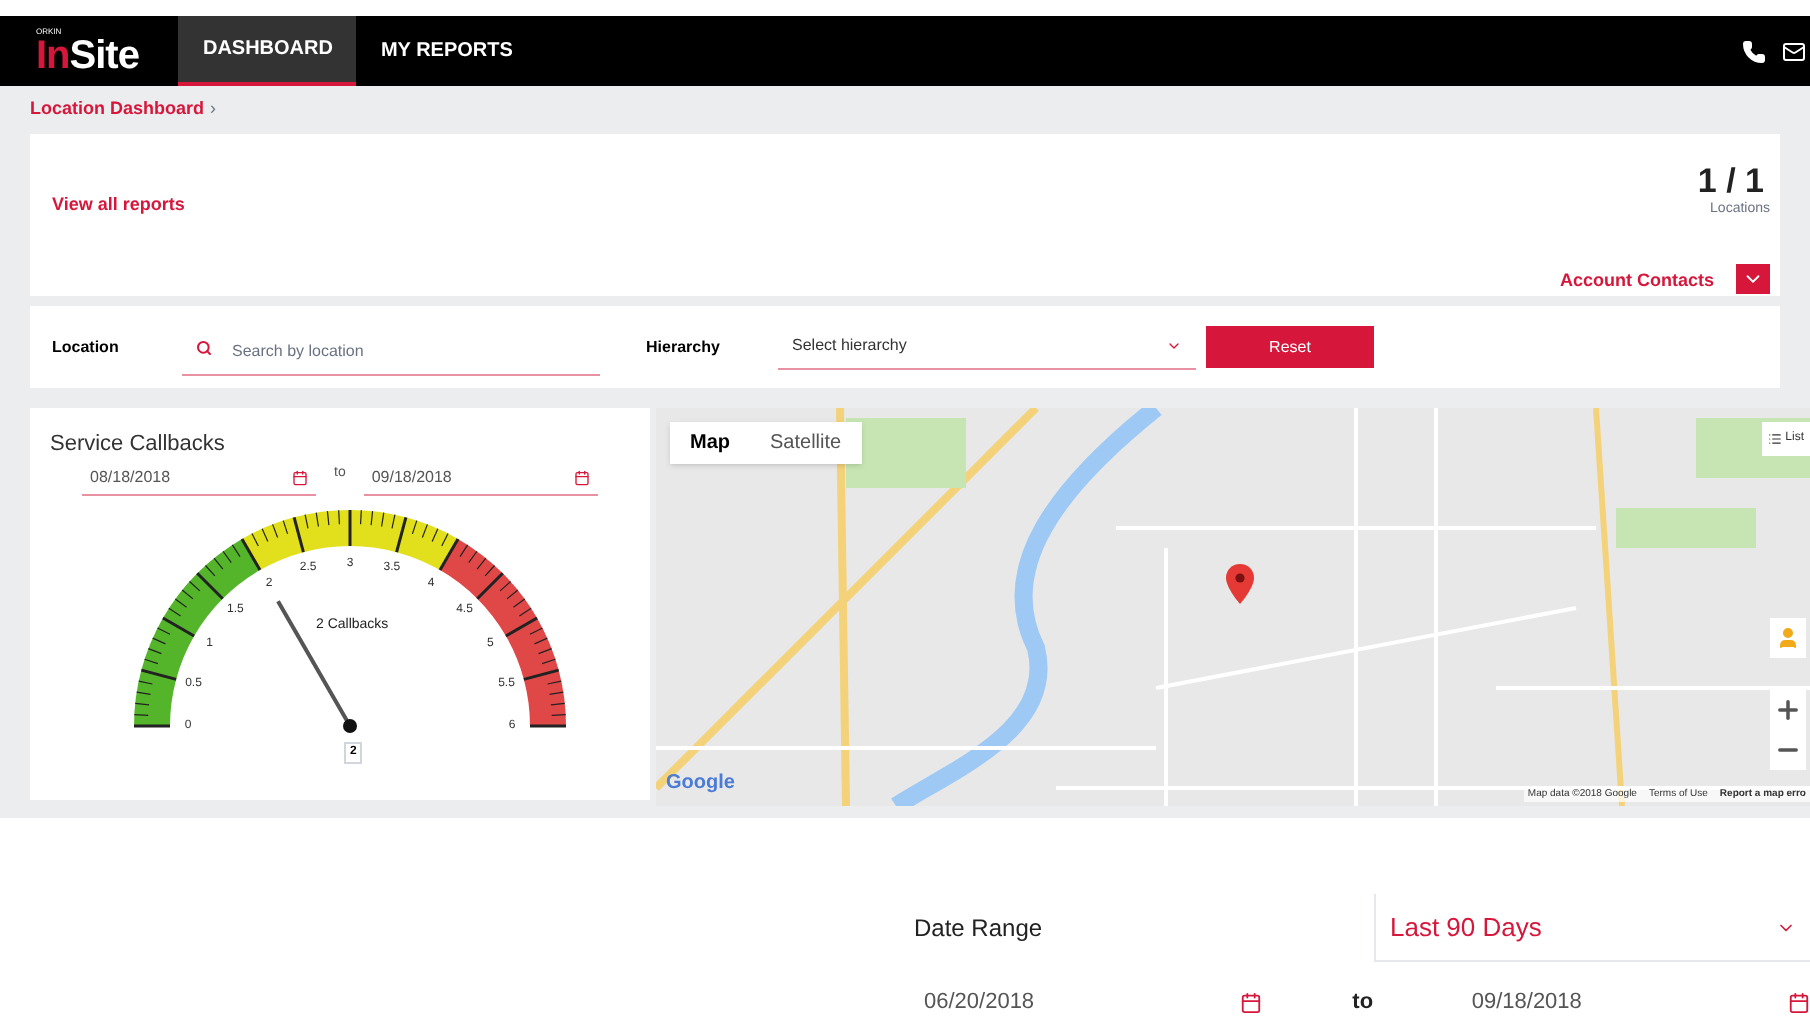  What do you see at coordinates (118, 205) in the screenshot?
I see `view-reports-link: View all reports` at bounding box center [118, 205].